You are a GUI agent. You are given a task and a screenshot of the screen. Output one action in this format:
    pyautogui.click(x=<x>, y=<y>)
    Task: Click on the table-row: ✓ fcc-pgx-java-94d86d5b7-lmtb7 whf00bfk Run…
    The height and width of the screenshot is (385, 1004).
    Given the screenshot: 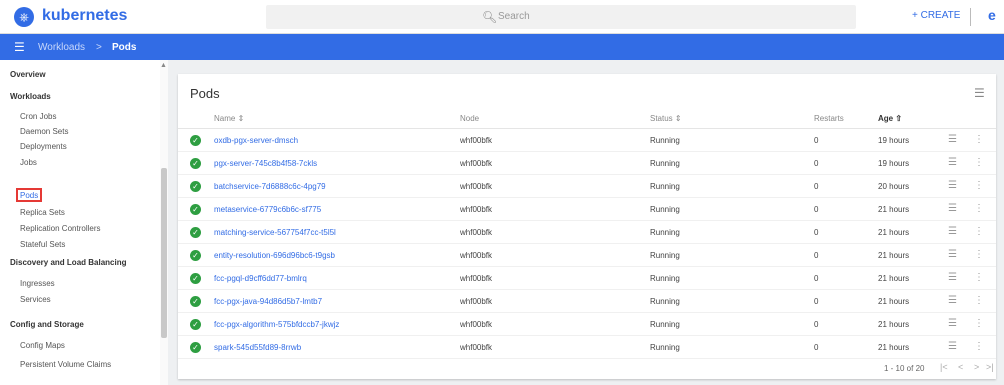 What is the action you would take?
    pyautogui.click(x=587, y=302)
    